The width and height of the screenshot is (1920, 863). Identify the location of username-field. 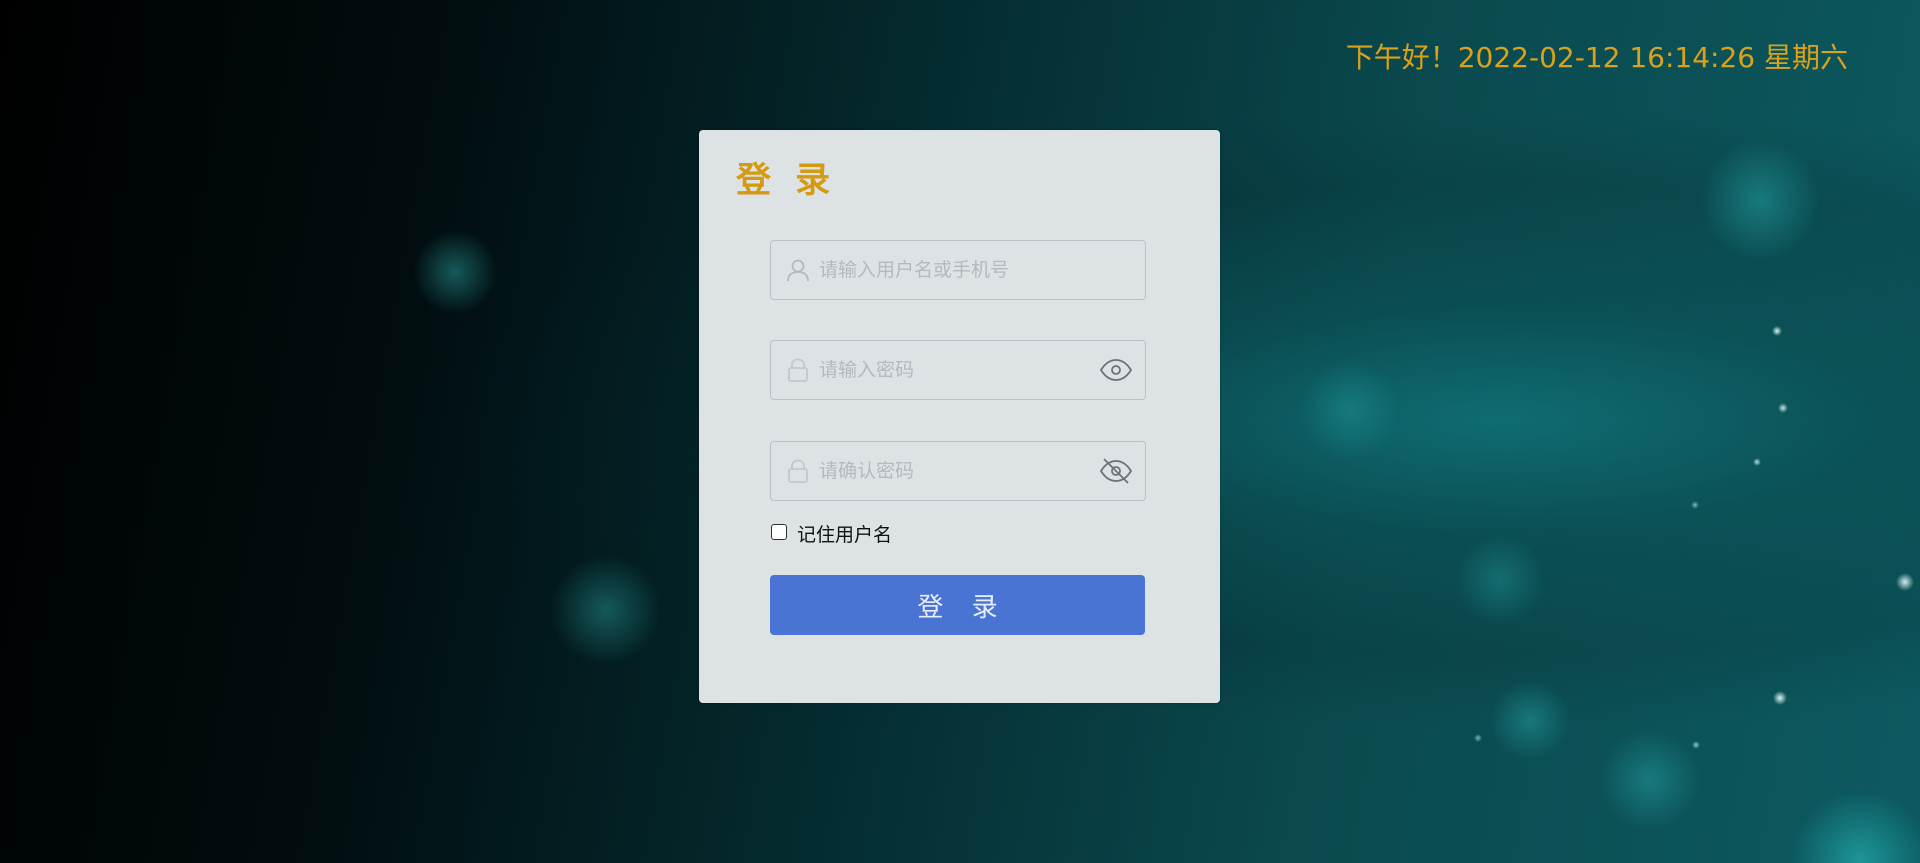
(958, 270).